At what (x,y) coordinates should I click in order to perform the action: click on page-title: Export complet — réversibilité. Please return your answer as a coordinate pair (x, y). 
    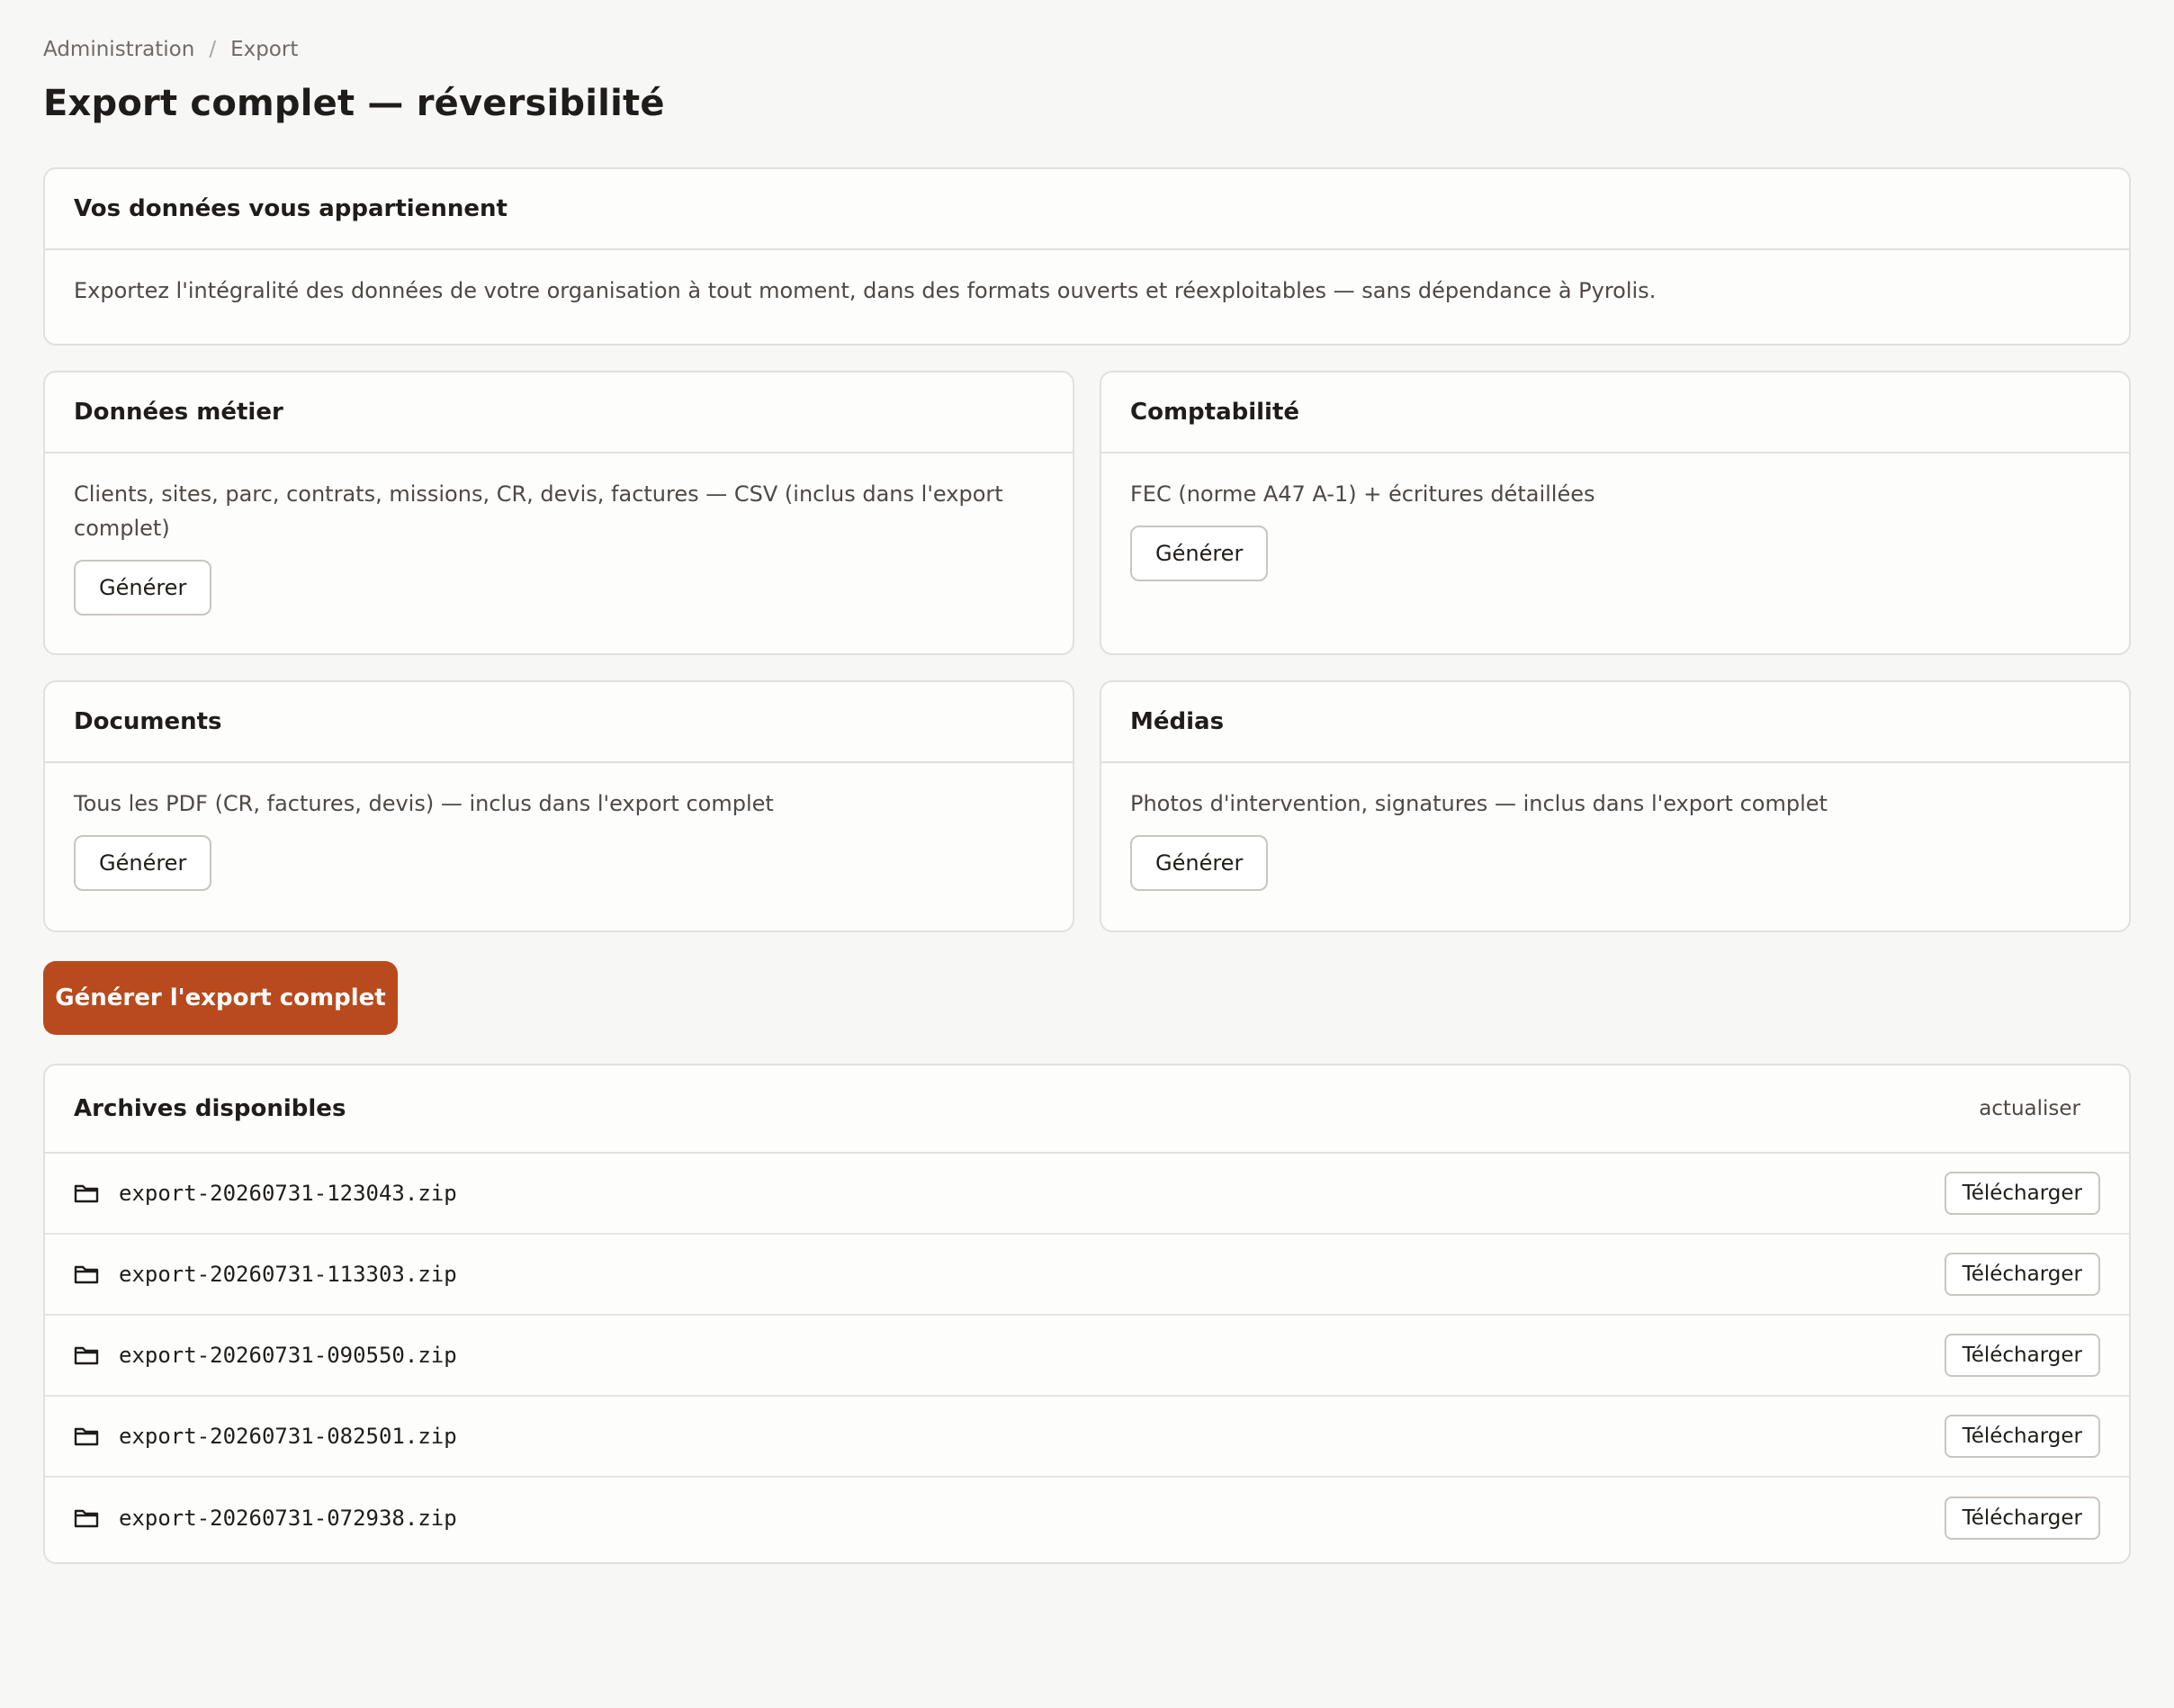
    Looking at the image, I should click on (354, 103).